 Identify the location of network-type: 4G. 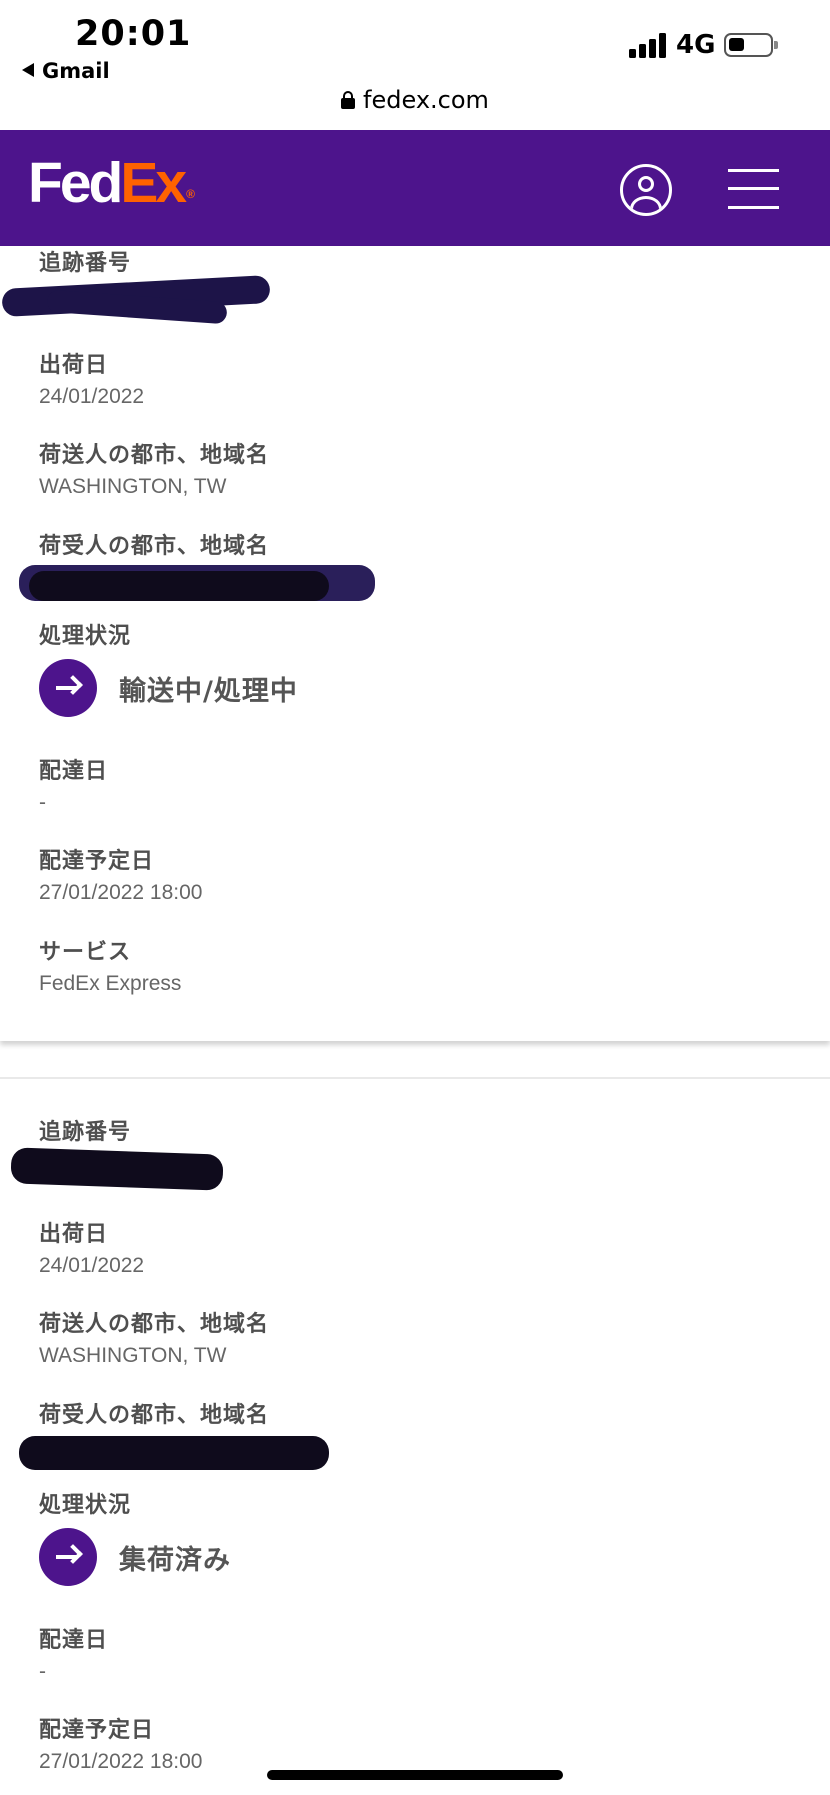
(696, 45).